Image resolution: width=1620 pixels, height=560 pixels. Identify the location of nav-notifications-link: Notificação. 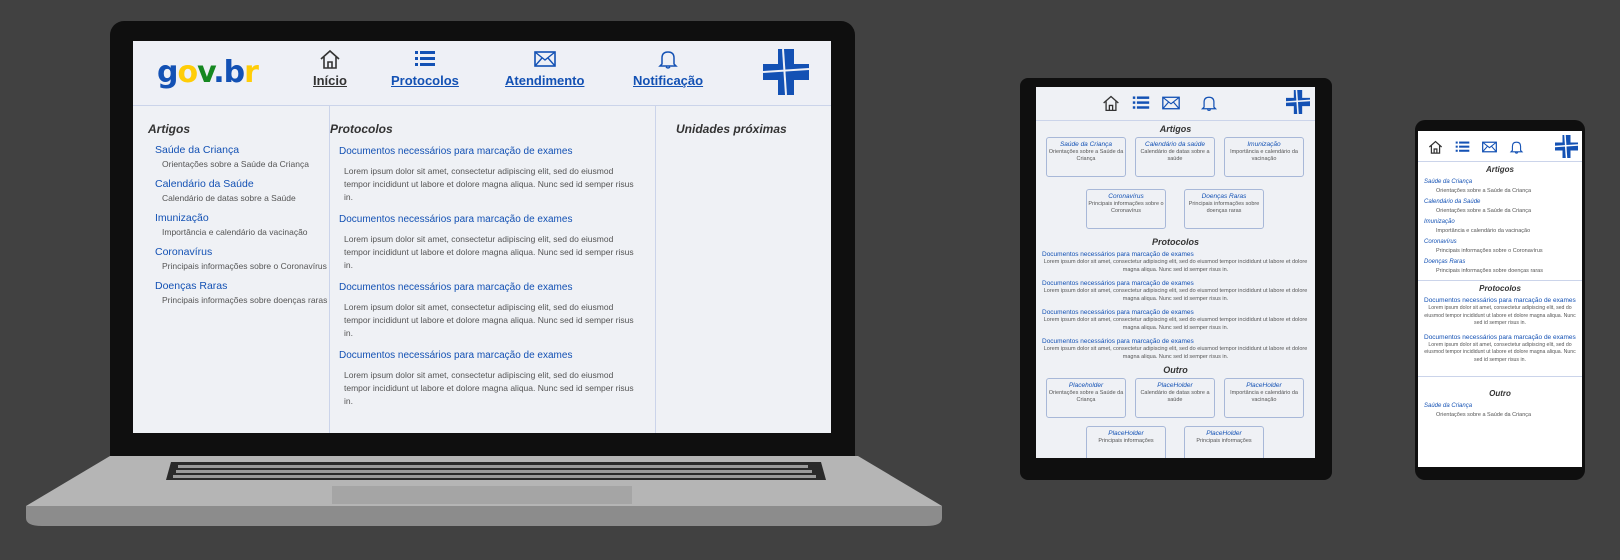
(668, 68).